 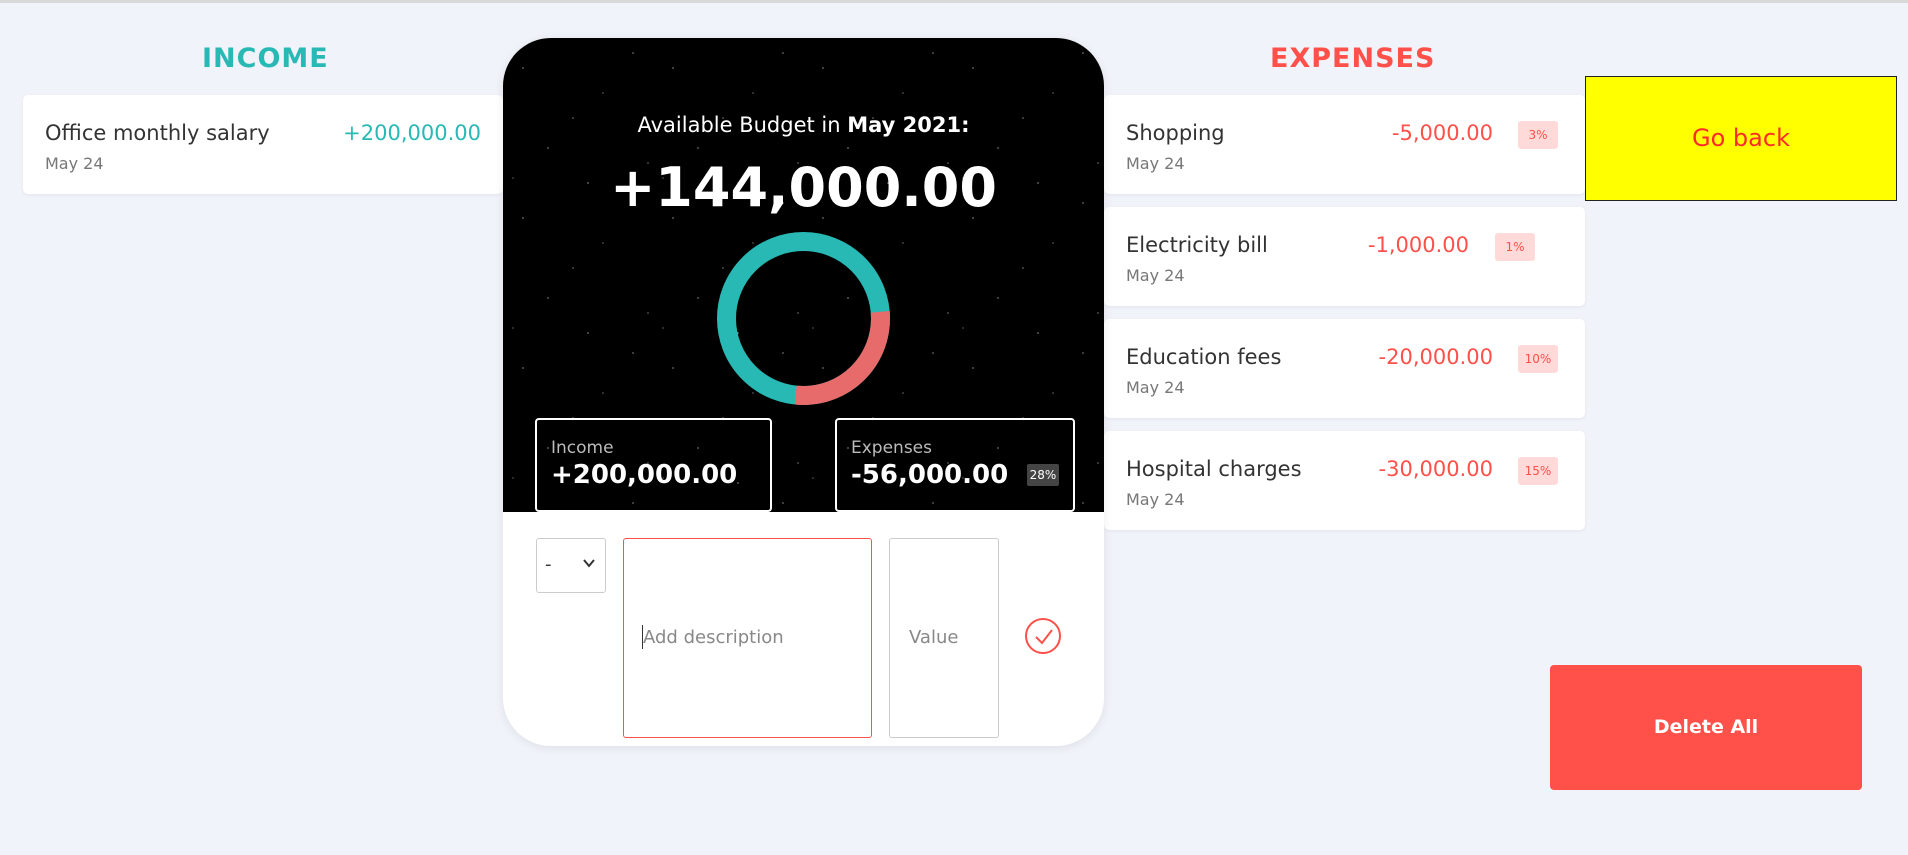 I want to click on item-percentage-badge: 1%, so click(x=1515, y=247).